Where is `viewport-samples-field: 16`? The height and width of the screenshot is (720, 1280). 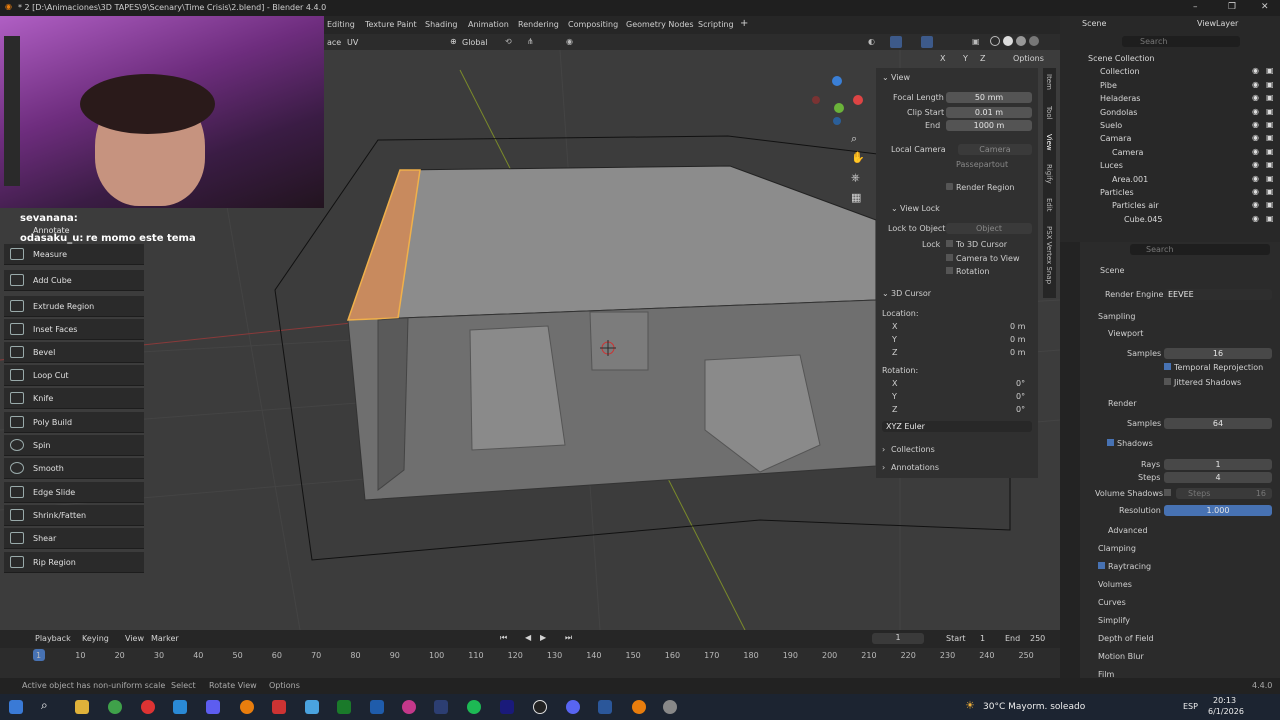
viewport-samples-field: 16 is located at coordinates (1218, 353).